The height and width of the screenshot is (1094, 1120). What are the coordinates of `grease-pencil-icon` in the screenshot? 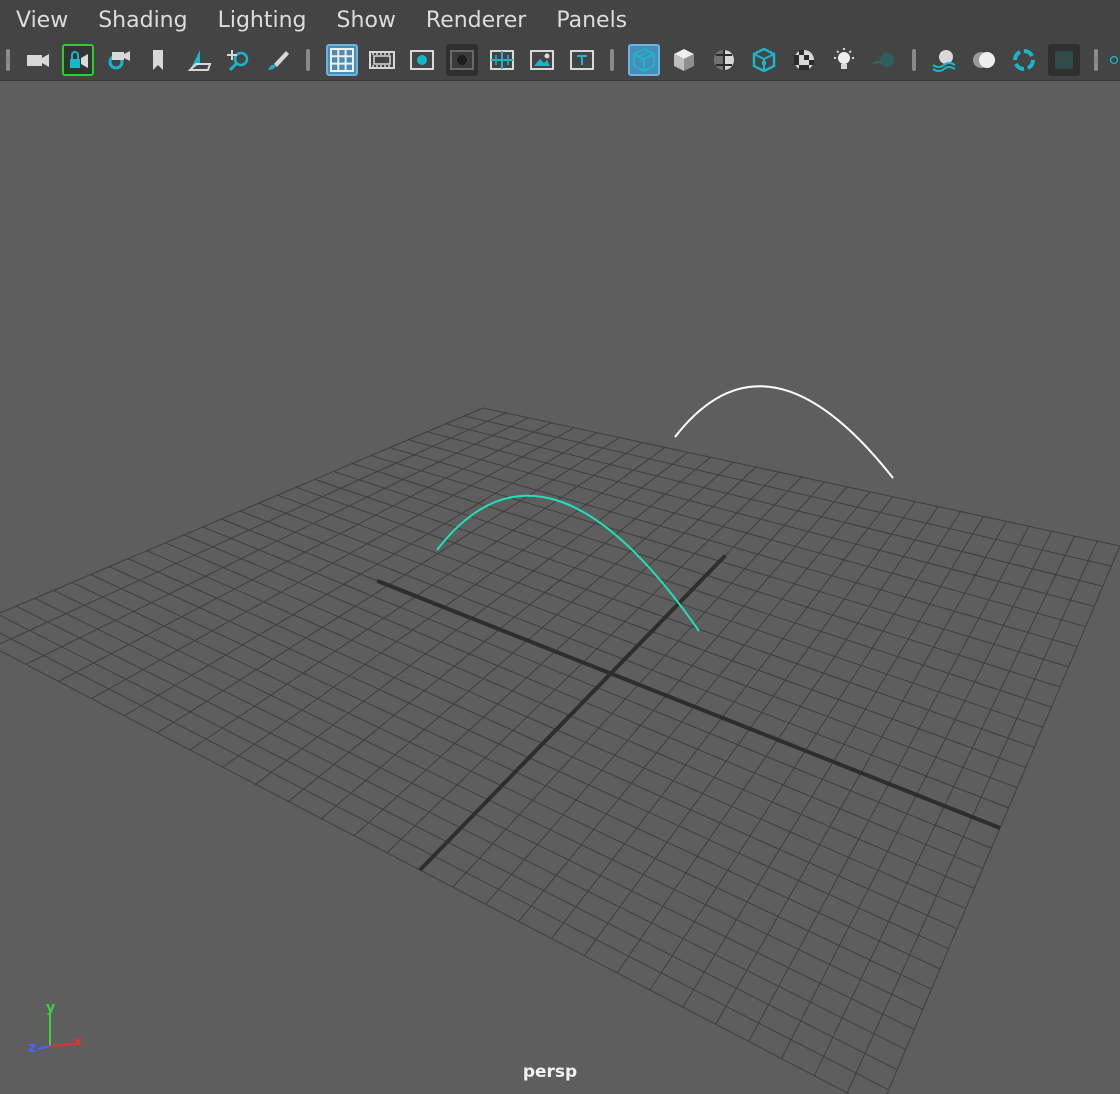 It's located at (278, 60).